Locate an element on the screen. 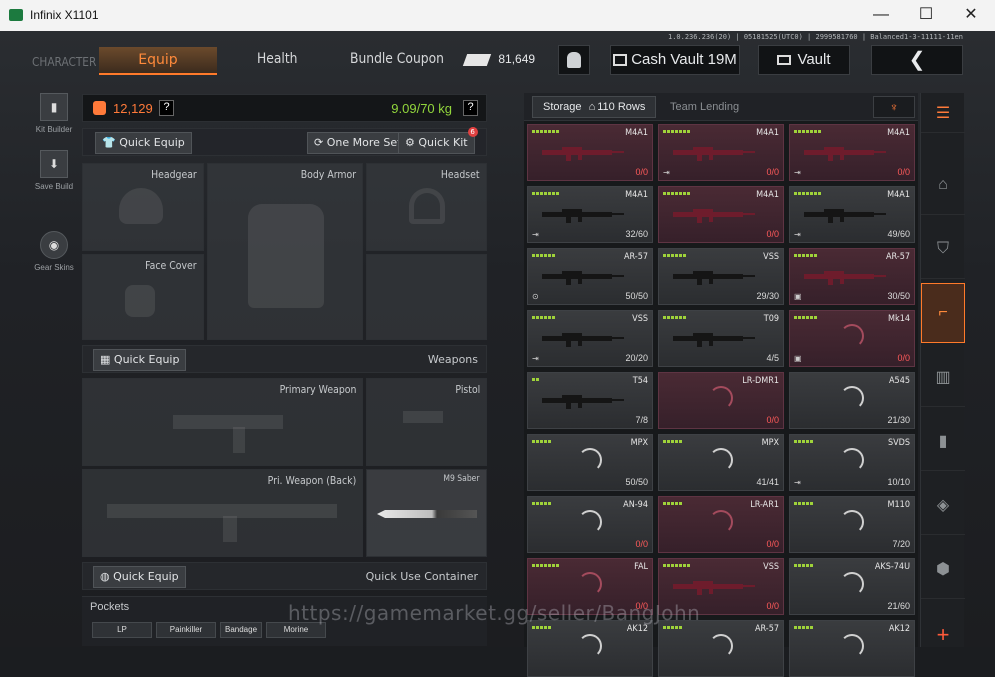  storage-label: Storage is located at coordinates (562, 107).